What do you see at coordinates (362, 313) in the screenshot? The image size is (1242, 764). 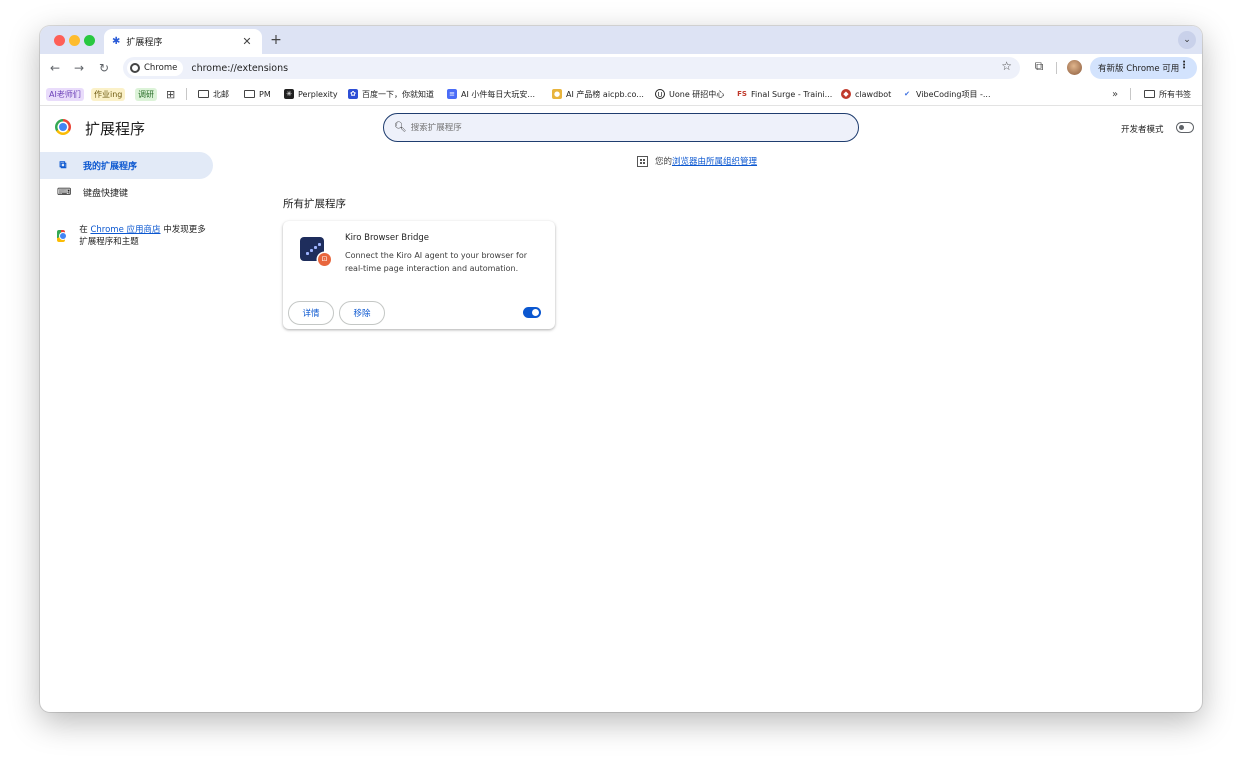 I see `remove-button: 移除` at bounding box center [362, 313].